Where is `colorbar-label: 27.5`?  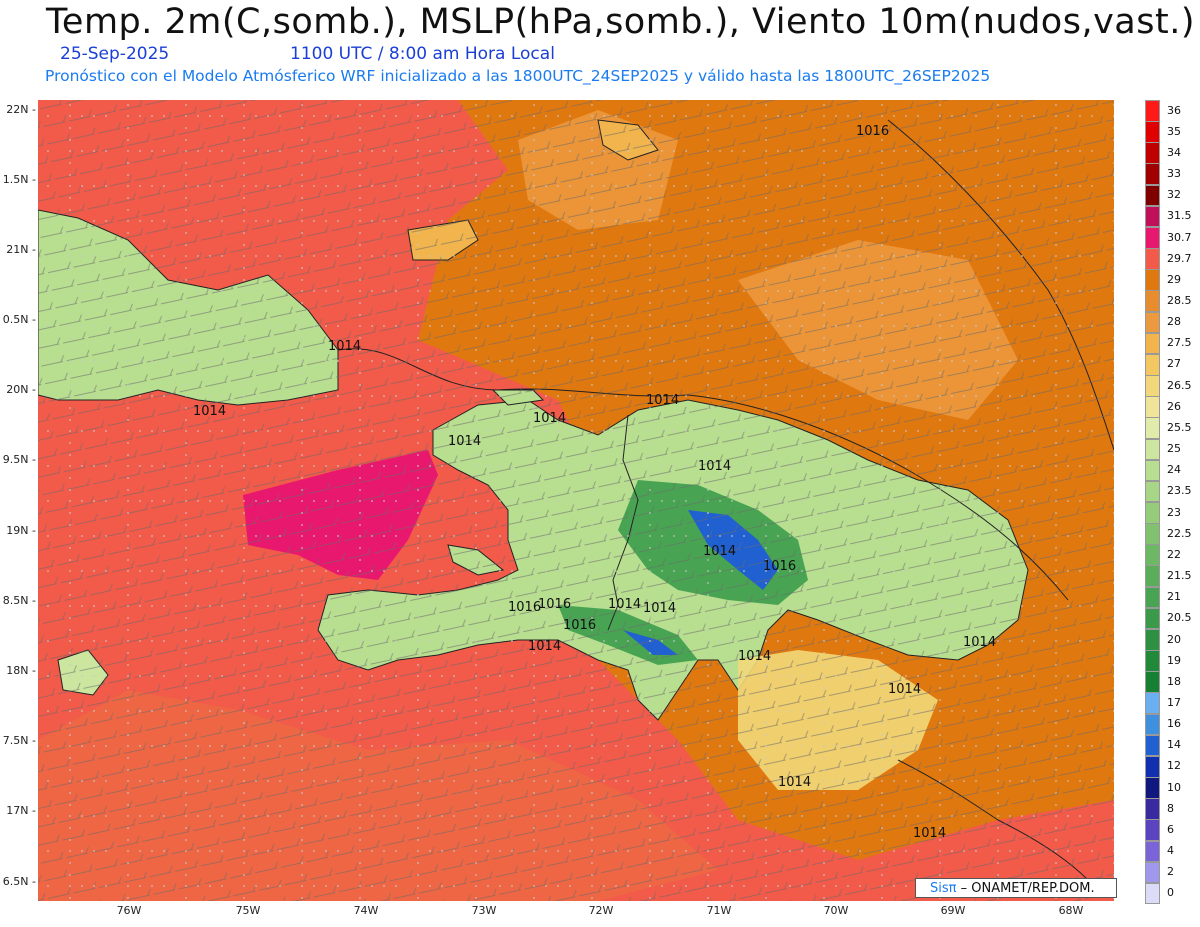
colorbar-label: 27.5 is located at coordinates (1179, 343).